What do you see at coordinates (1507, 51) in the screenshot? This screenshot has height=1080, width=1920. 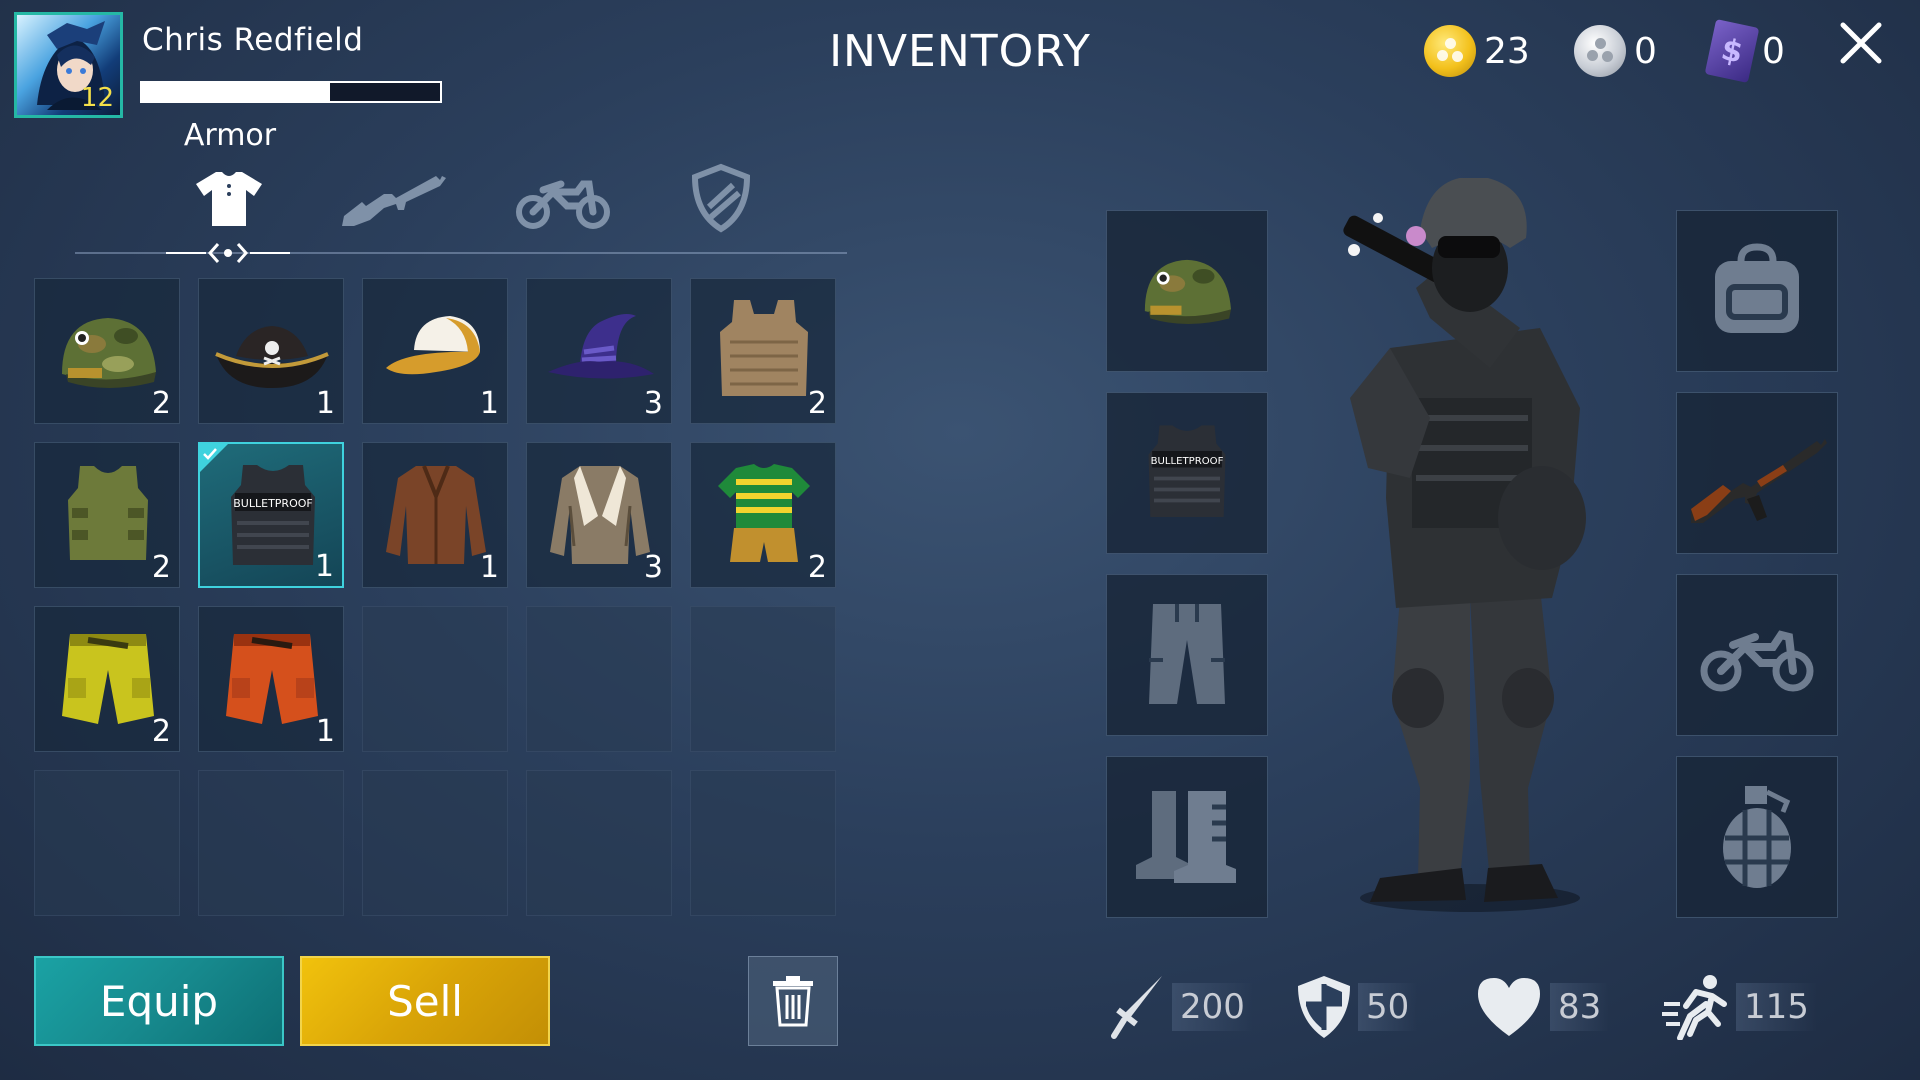 I see `currency-gold-value: 23` at bounding box center [1507, 51].